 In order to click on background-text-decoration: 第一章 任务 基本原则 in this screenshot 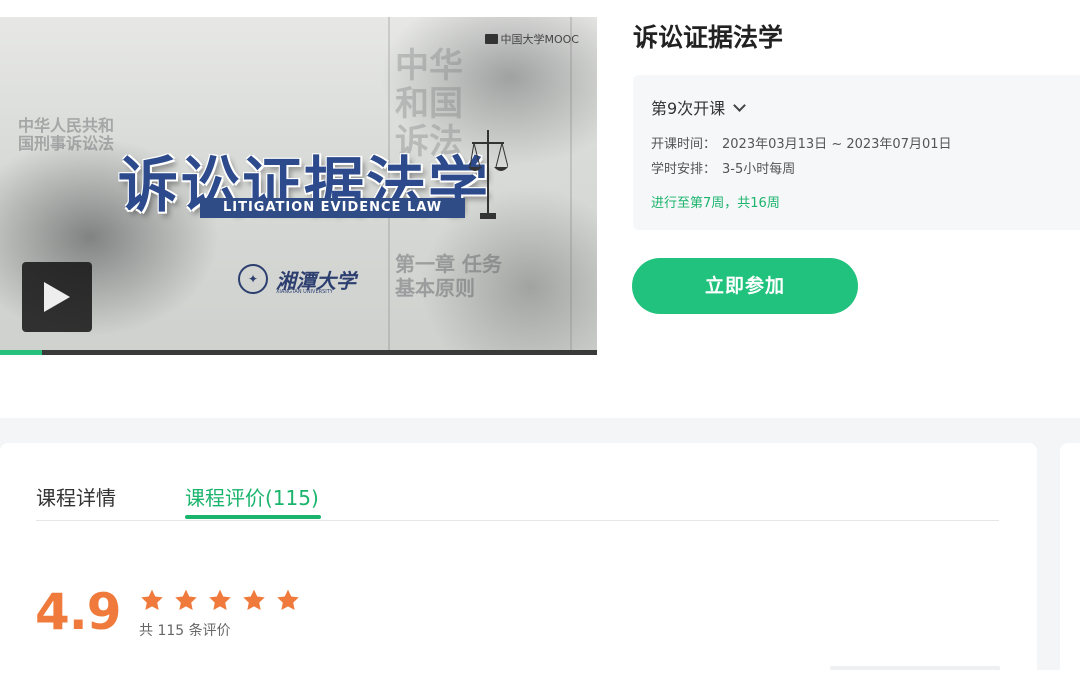, I will do `click(448, 276)`.